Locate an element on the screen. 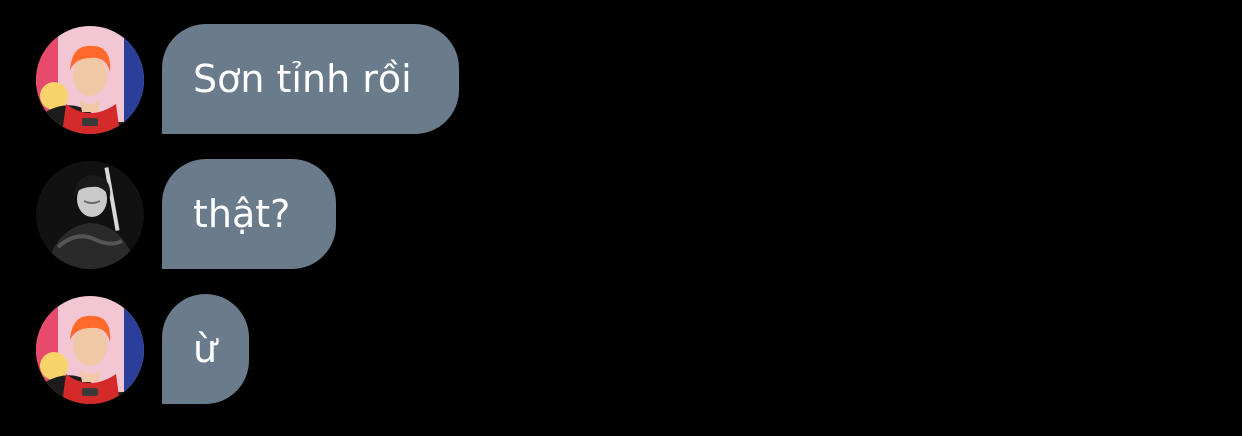  message-text: Sơn tỉnh rồi is located at coordinates (302, 79).